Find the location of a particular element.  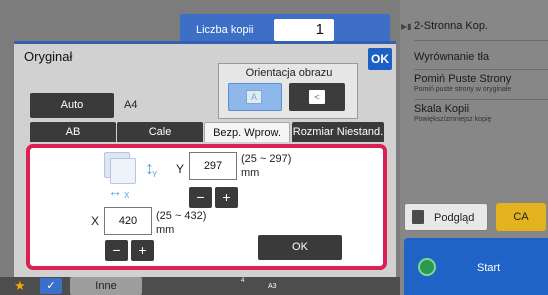

x-unit: mm is located at coordinates (165, 230).